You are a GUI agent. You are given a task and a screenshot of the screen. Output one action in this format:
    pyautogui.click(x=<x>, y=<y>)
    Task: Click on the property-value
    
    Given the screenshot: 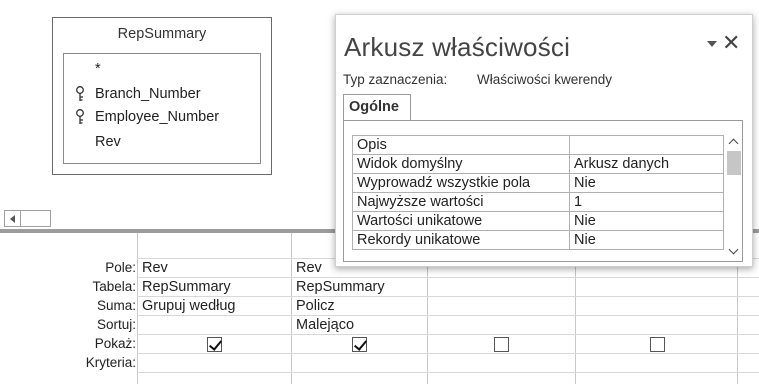 What is the action you would take?
    pyautogui.click(x=646, y=145)
    